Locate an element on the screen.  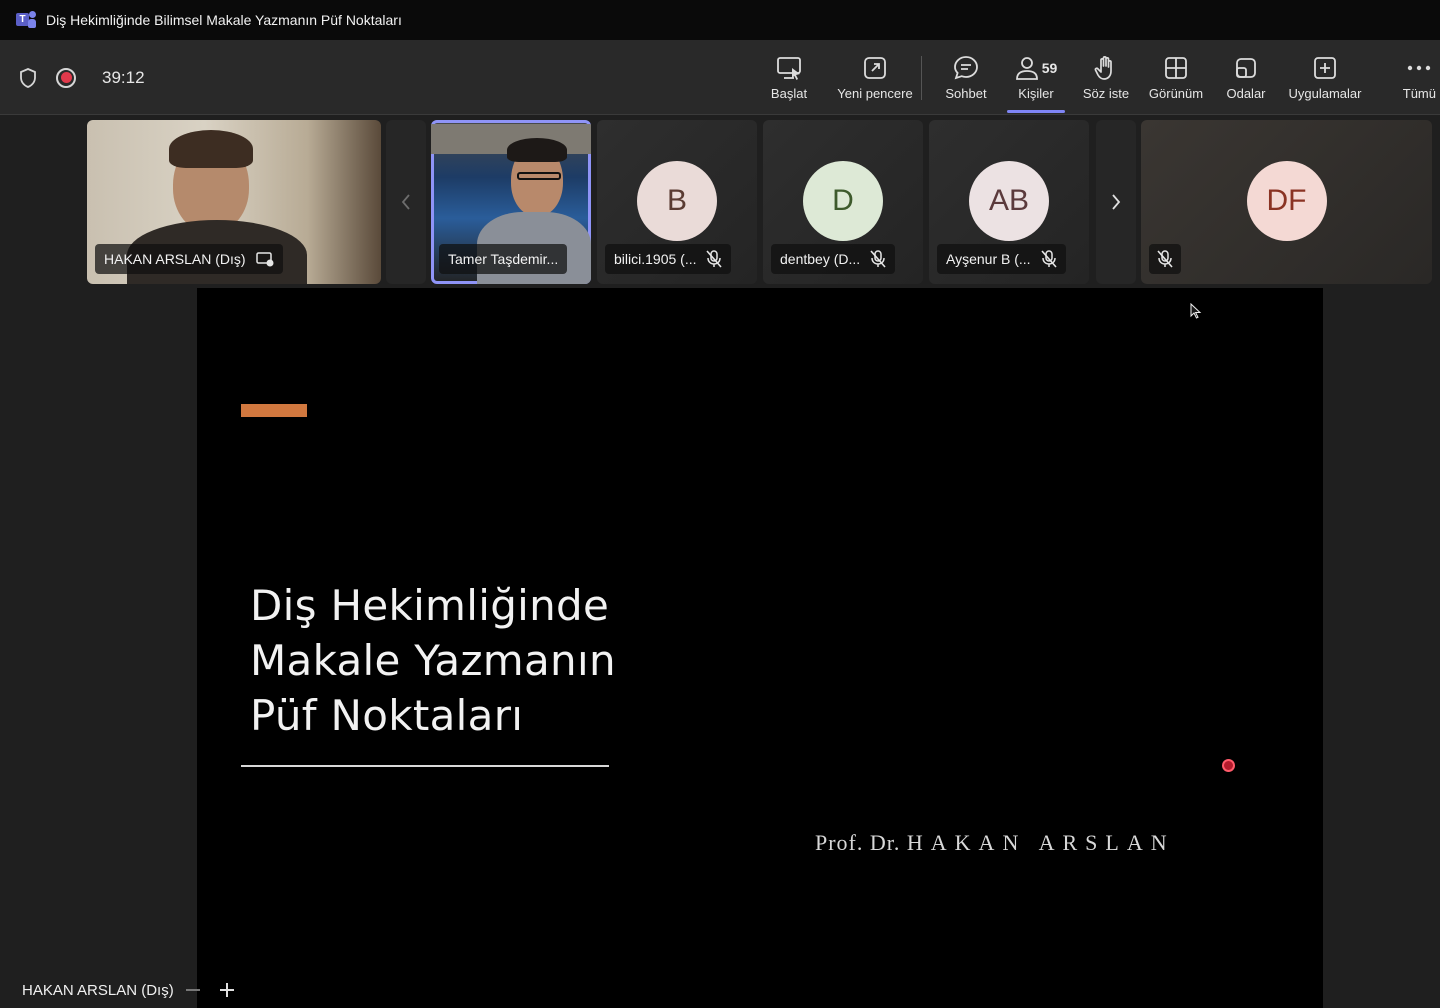
new-window-button: Yeni pencere is located at coordinates (875, 77).